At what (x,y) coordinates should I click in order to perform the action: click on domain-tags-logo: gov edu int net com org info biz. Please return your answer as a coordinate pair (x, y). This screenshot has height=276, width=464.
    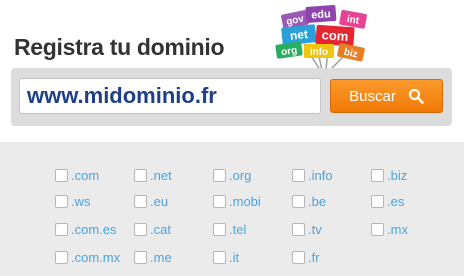
    Looking at the image, I should click on (321, 37).